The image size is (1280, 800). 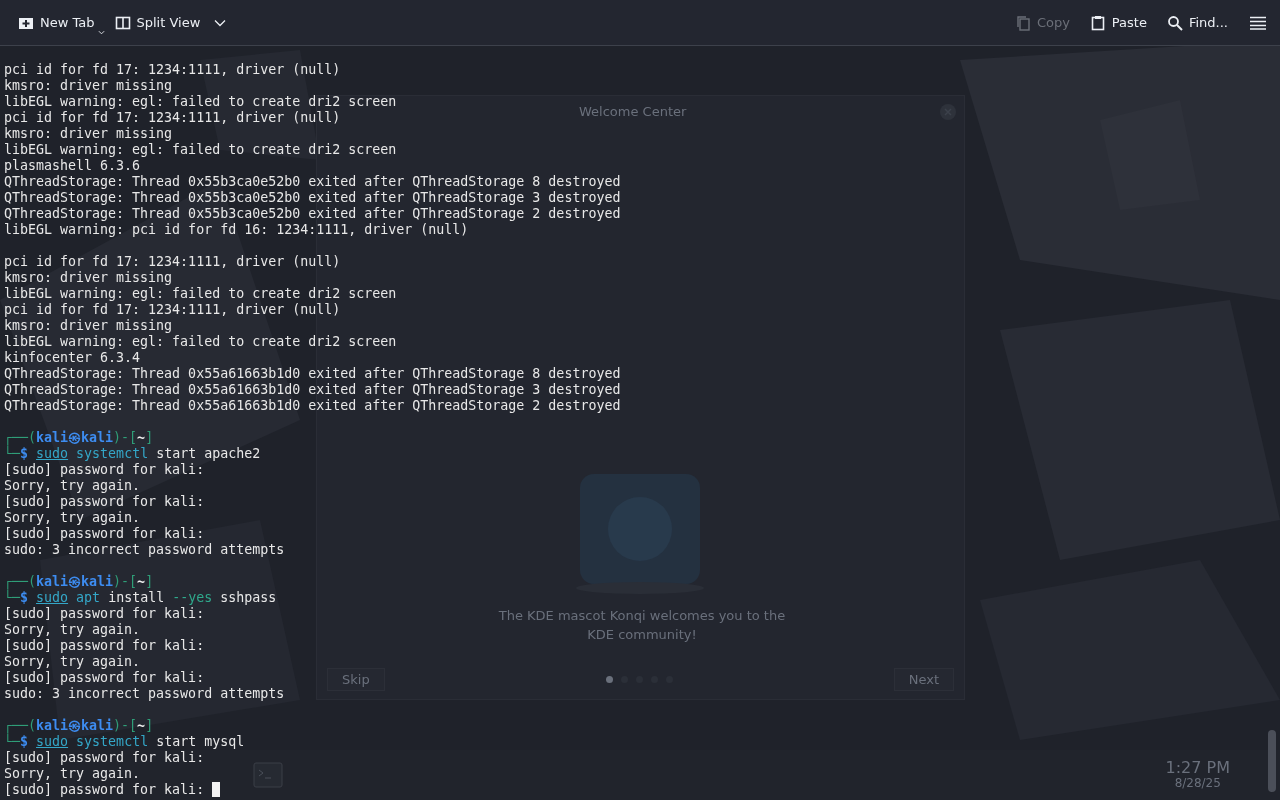 What do you see at coordinates (312, 389) in the screenshot?
I see `terminal-line: QThreadStorage: Thread 0x55a61663b1d0 exited after QThreadStorage 3 destroyed` at bounding box center [312, 389].